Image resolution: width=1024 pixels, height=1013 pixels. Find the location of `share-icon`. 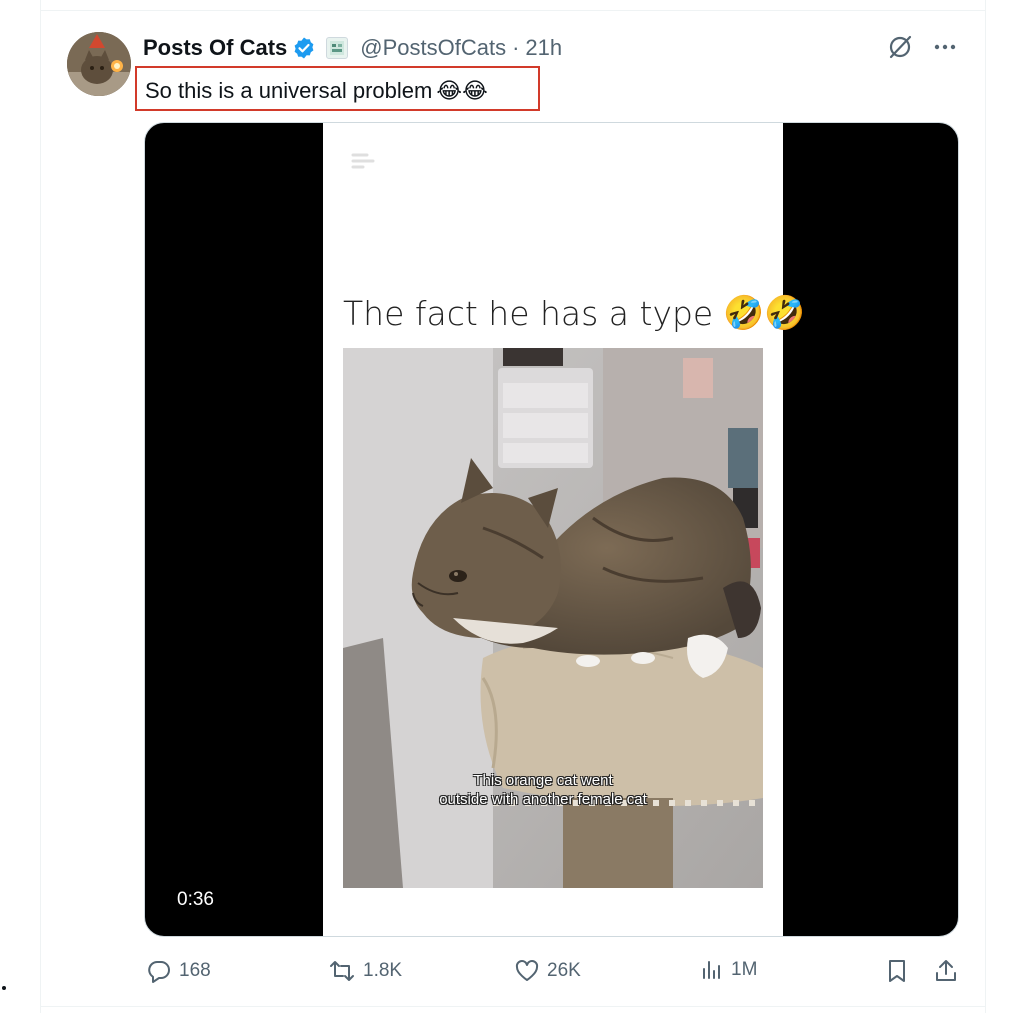

share-icon is located at coordinates (946, 970).